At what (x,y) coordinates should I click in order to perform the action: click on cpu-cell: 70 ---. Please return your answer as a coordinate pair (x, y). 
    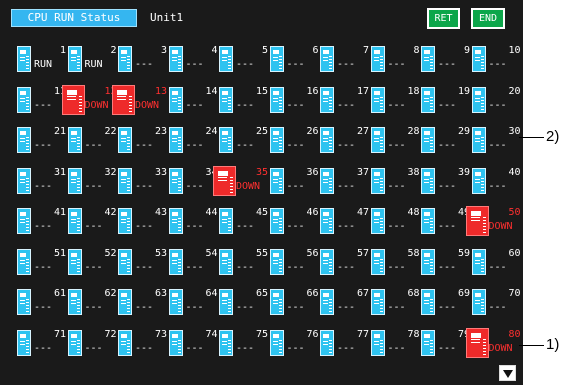
    Looking at the image, I should click on (496, 304).